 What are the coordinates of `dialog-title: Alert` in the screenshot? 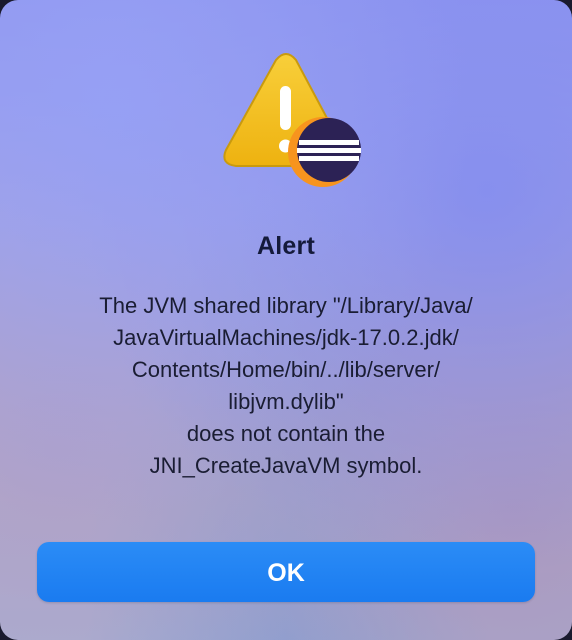 It's located at (286, 246).